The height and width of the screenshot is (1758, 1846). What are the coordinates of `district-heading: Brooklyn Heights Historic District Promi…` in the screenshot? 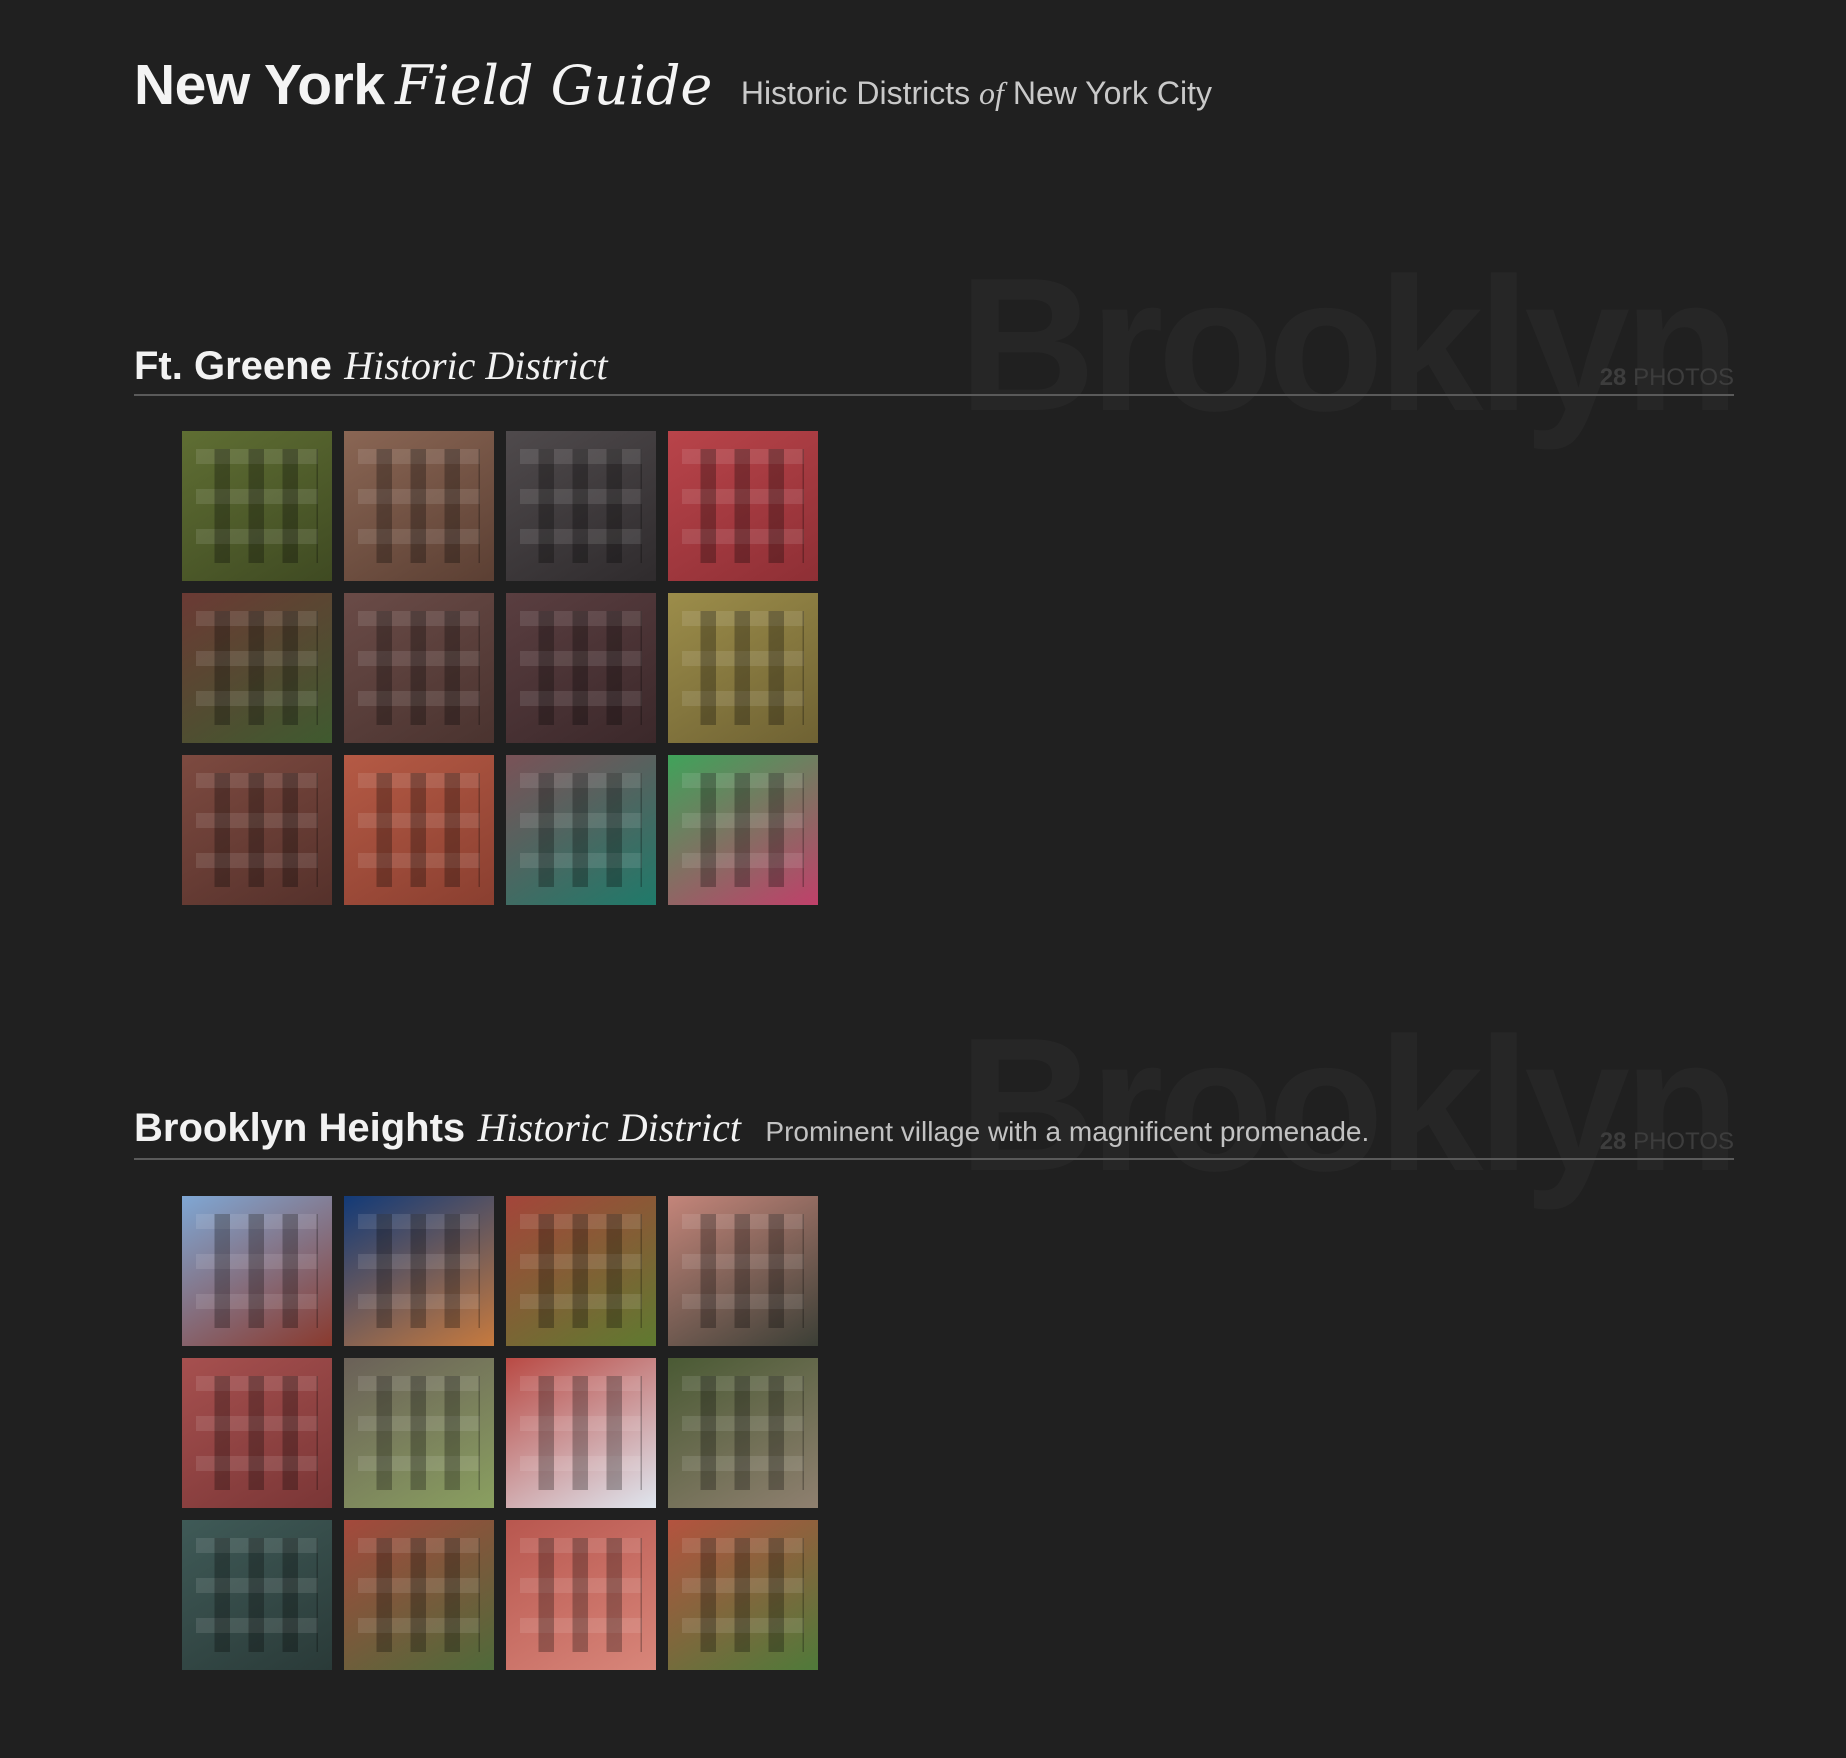 It's located at (934, 1132).